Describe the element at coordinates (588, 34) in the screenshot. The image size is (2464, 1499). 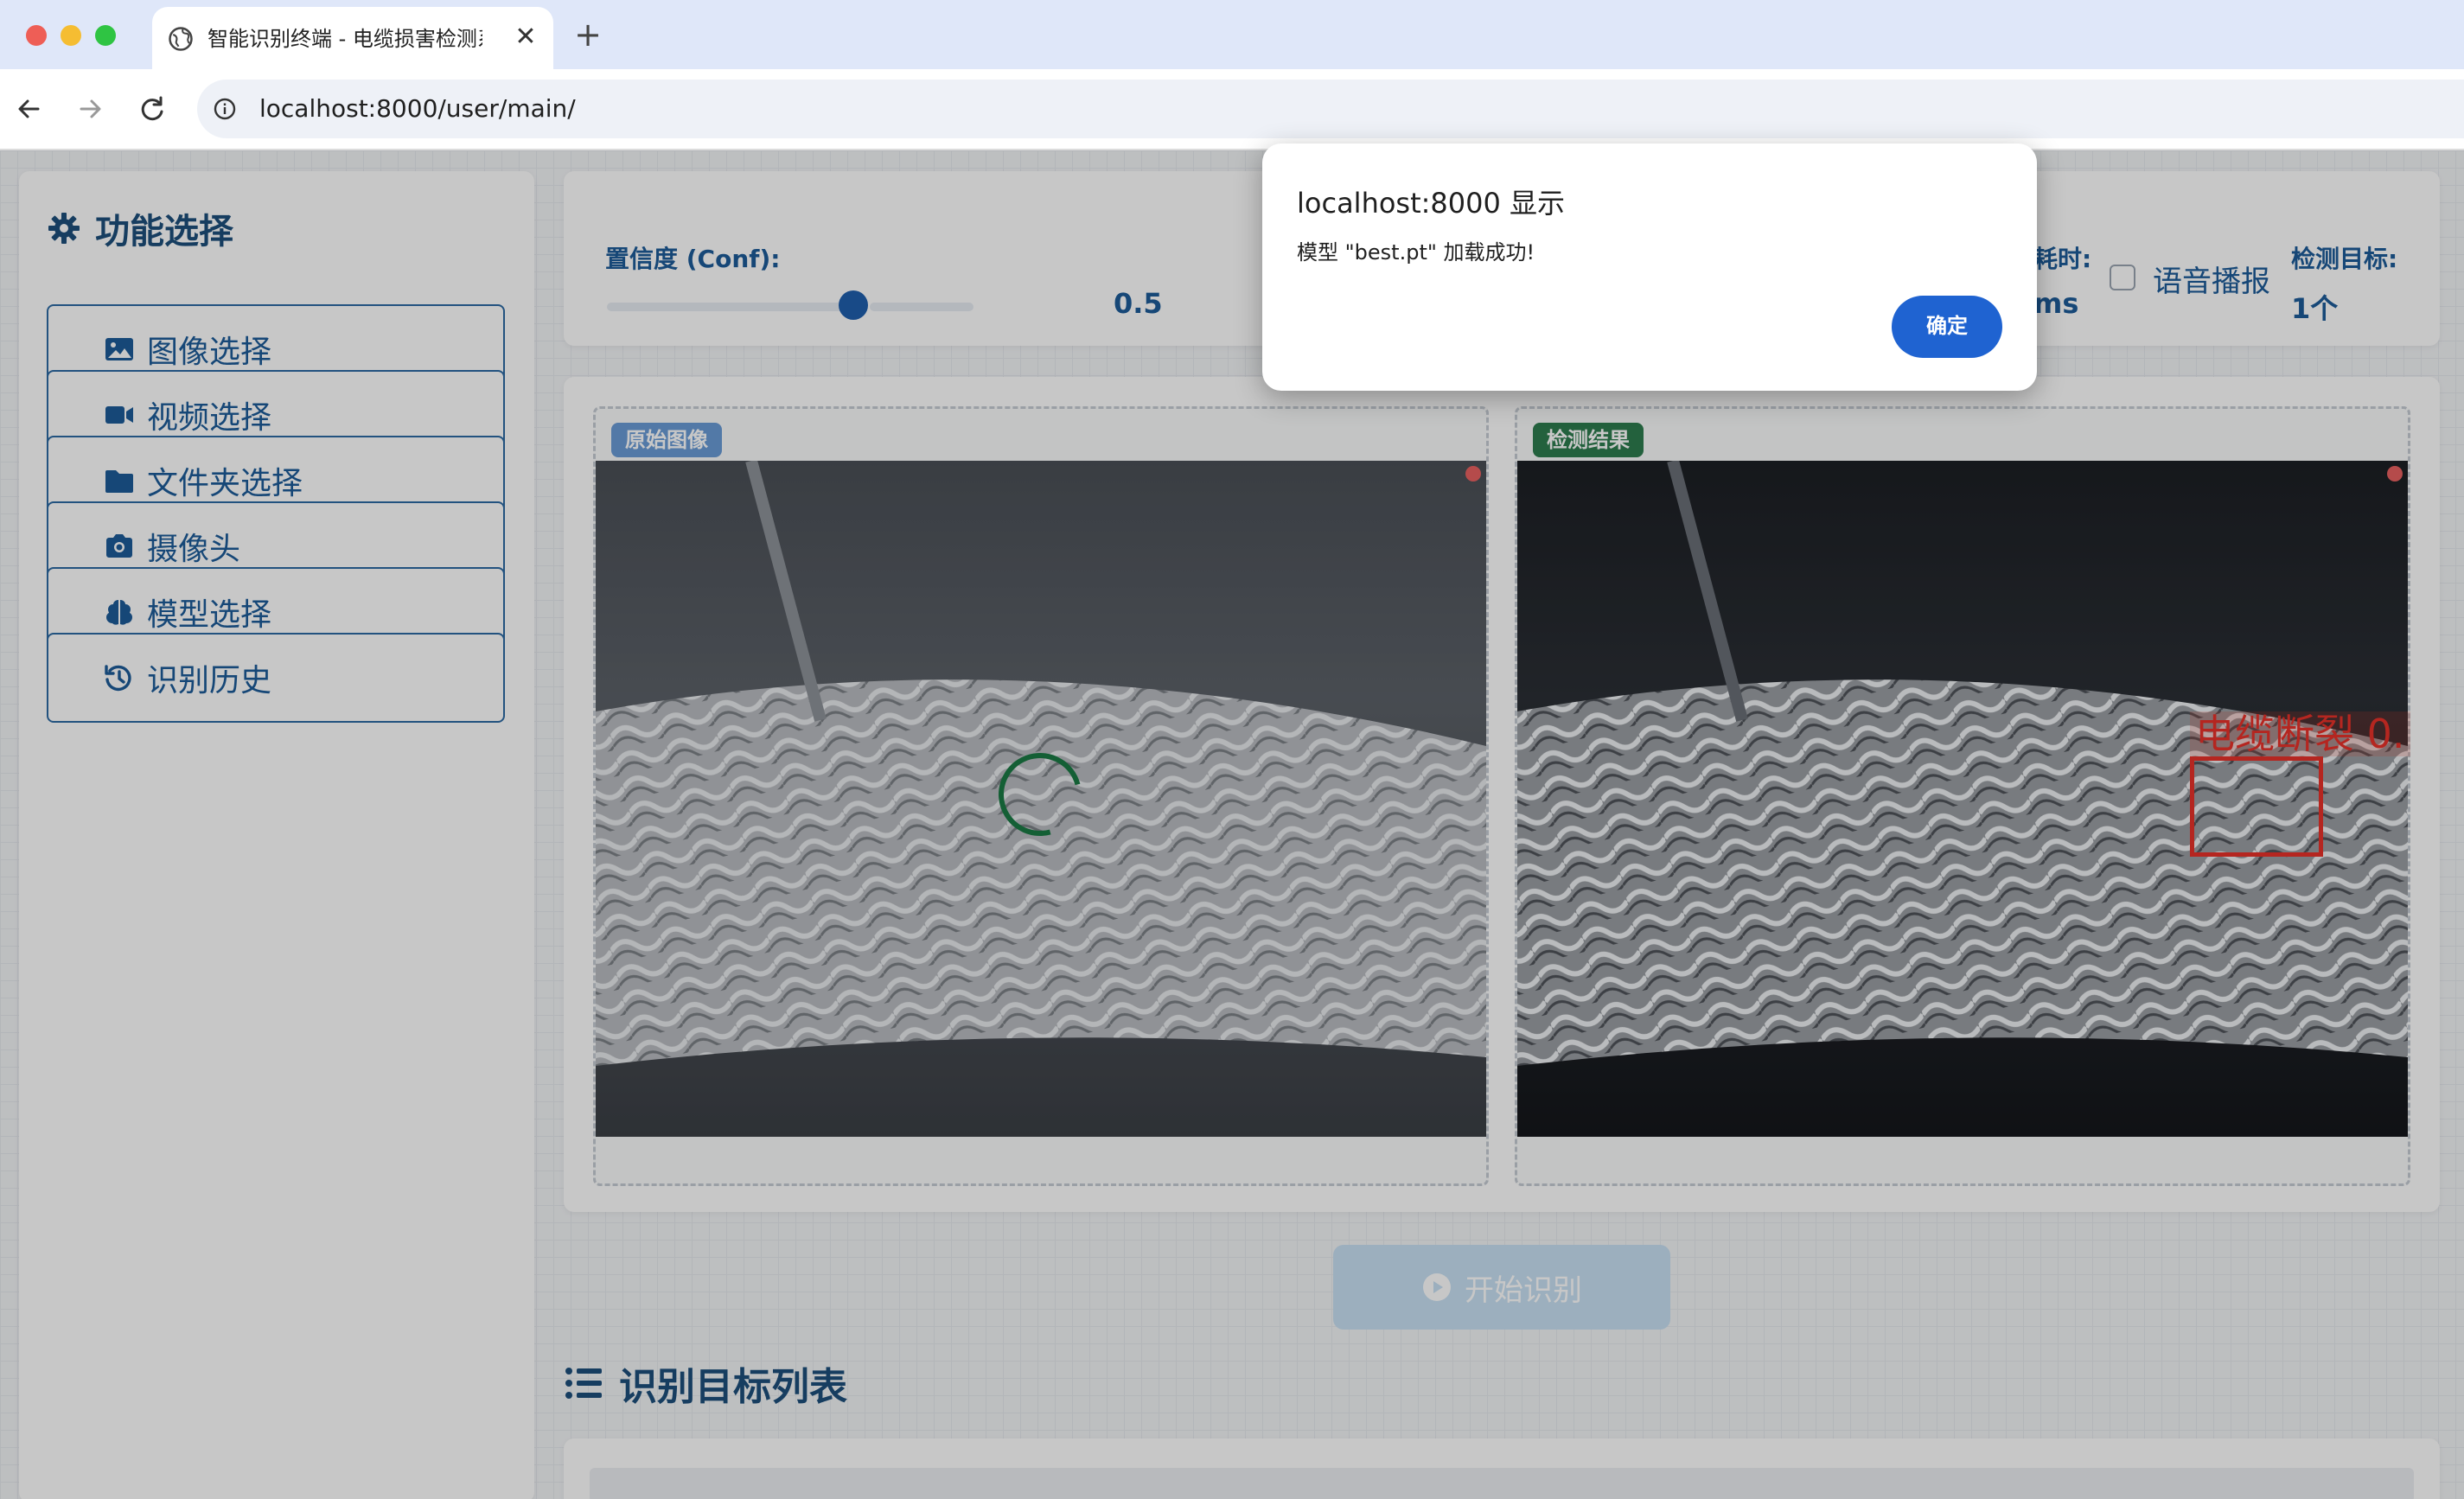
I see `new-tab-button: +` at that location.